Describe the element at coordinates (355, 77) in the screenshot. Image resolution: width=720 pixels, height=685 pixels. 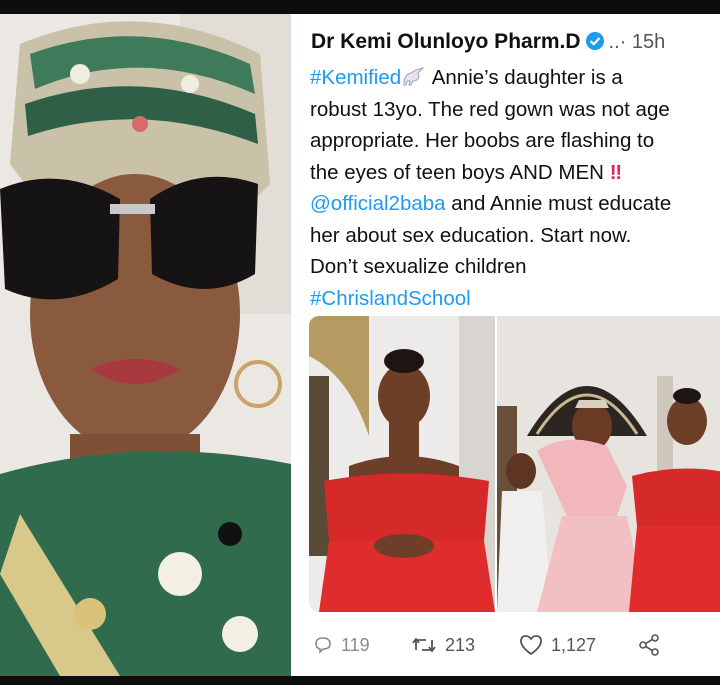
I see `hashtag-kemified: #Kemified` at that location.